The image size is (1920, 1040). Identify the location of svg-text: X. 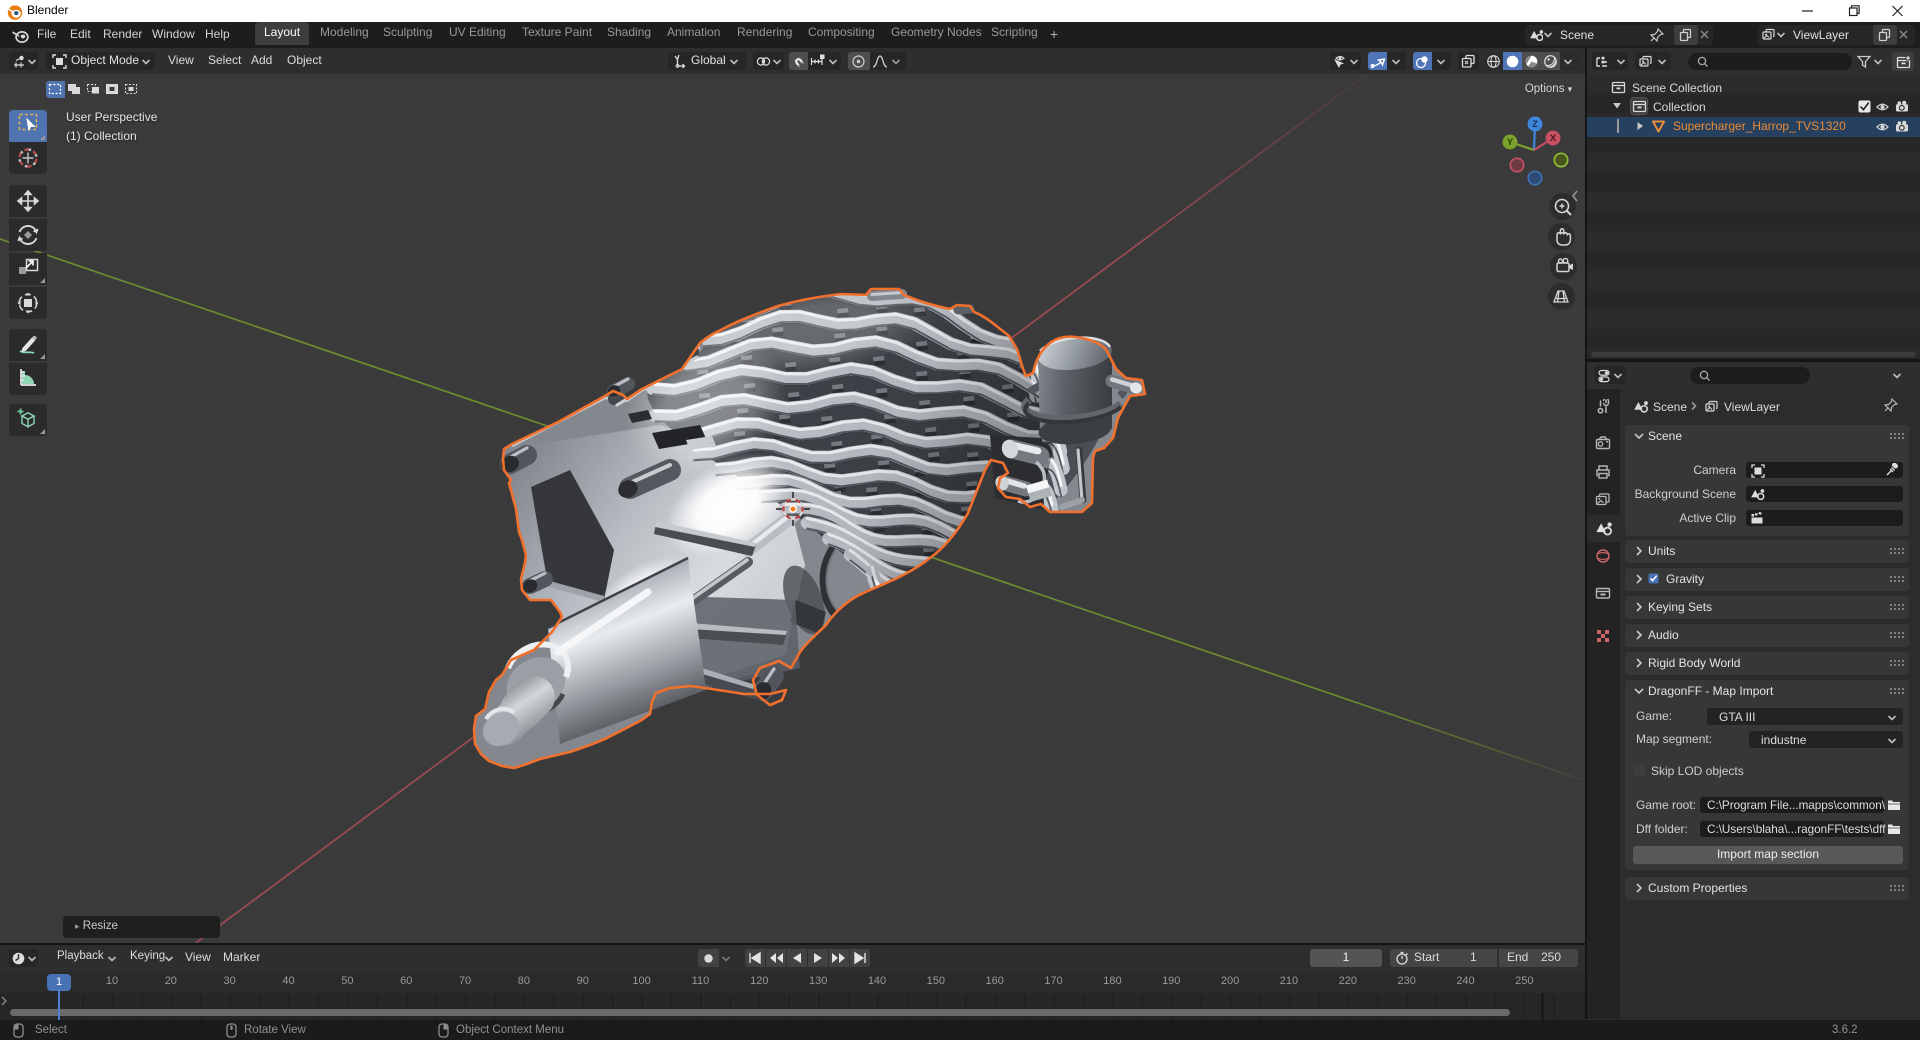
(1553, 138).